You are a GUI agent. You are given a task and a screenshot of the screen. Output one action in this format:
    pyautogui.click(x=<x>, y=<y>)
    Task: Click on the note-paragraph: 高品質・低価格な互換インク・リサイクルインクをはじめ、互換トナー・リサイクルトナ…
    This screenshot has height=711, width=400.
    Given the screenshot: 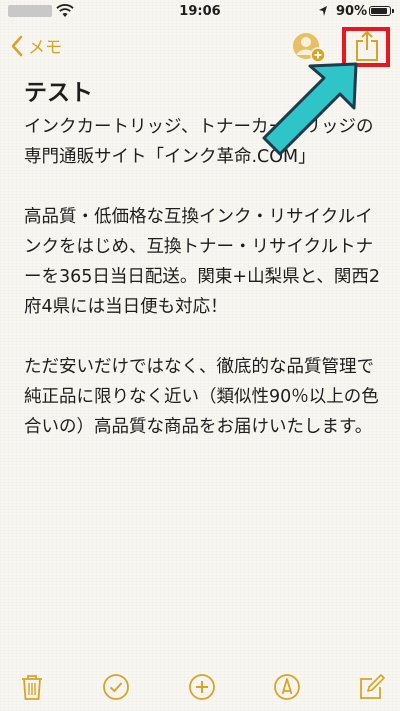 What is the action you would take?
    pyautogui.click(x=202, y=262)
    